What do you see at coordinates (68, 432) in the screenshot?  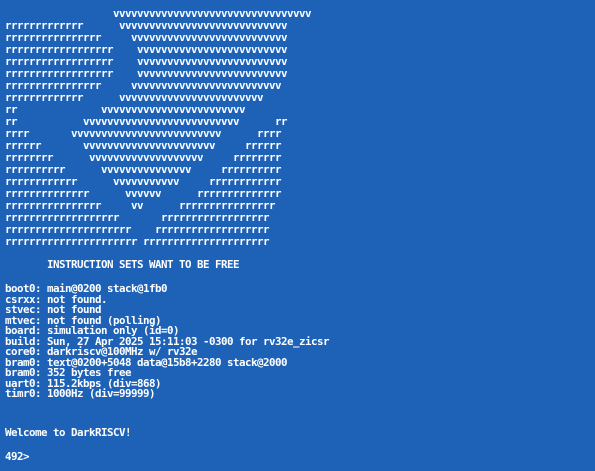 I see `welcome-message: Welcome to DarkRISCV!` at bounding box center [68, 432].